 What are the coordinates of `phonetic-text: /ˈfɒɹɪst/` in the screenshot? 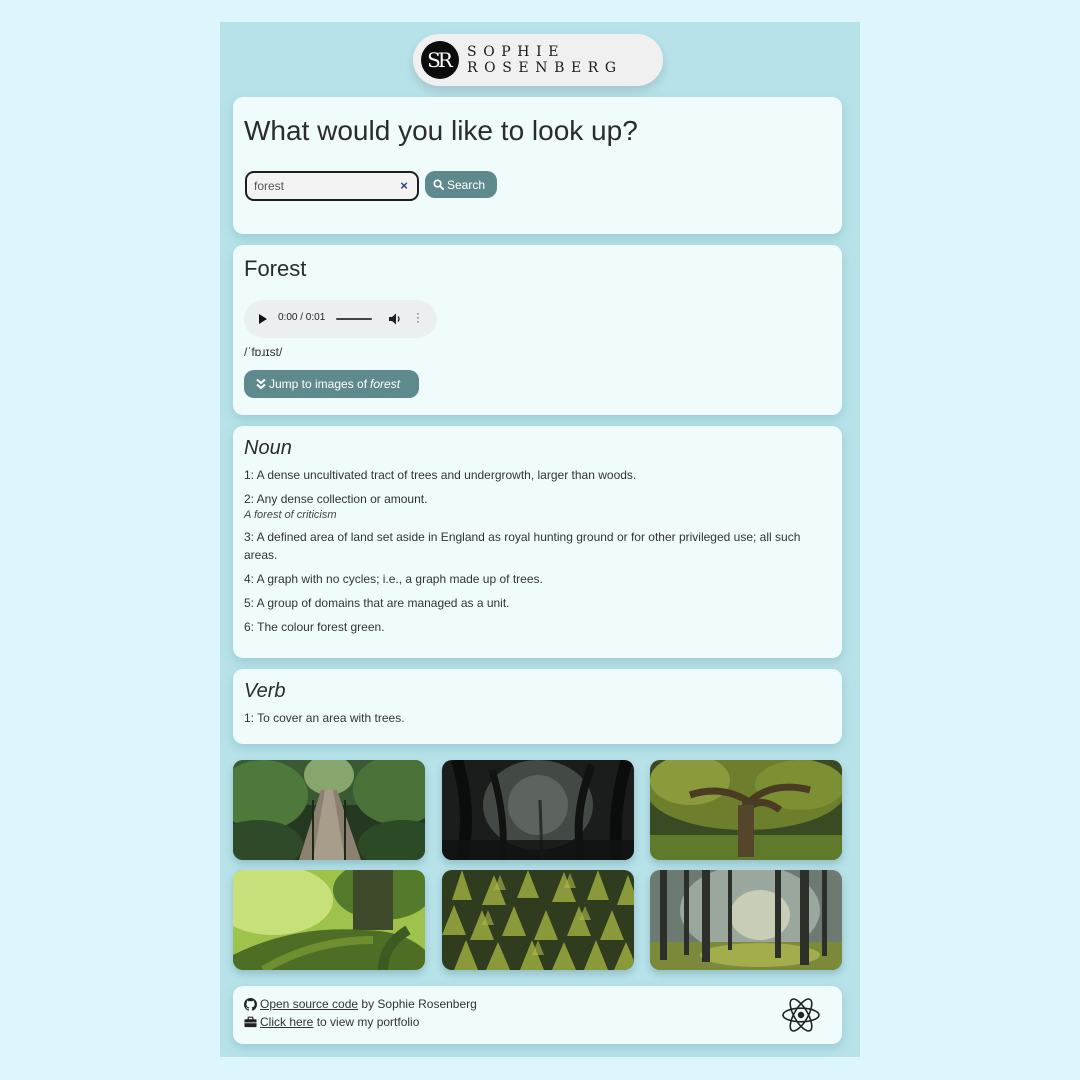 It's located at (263, 352).